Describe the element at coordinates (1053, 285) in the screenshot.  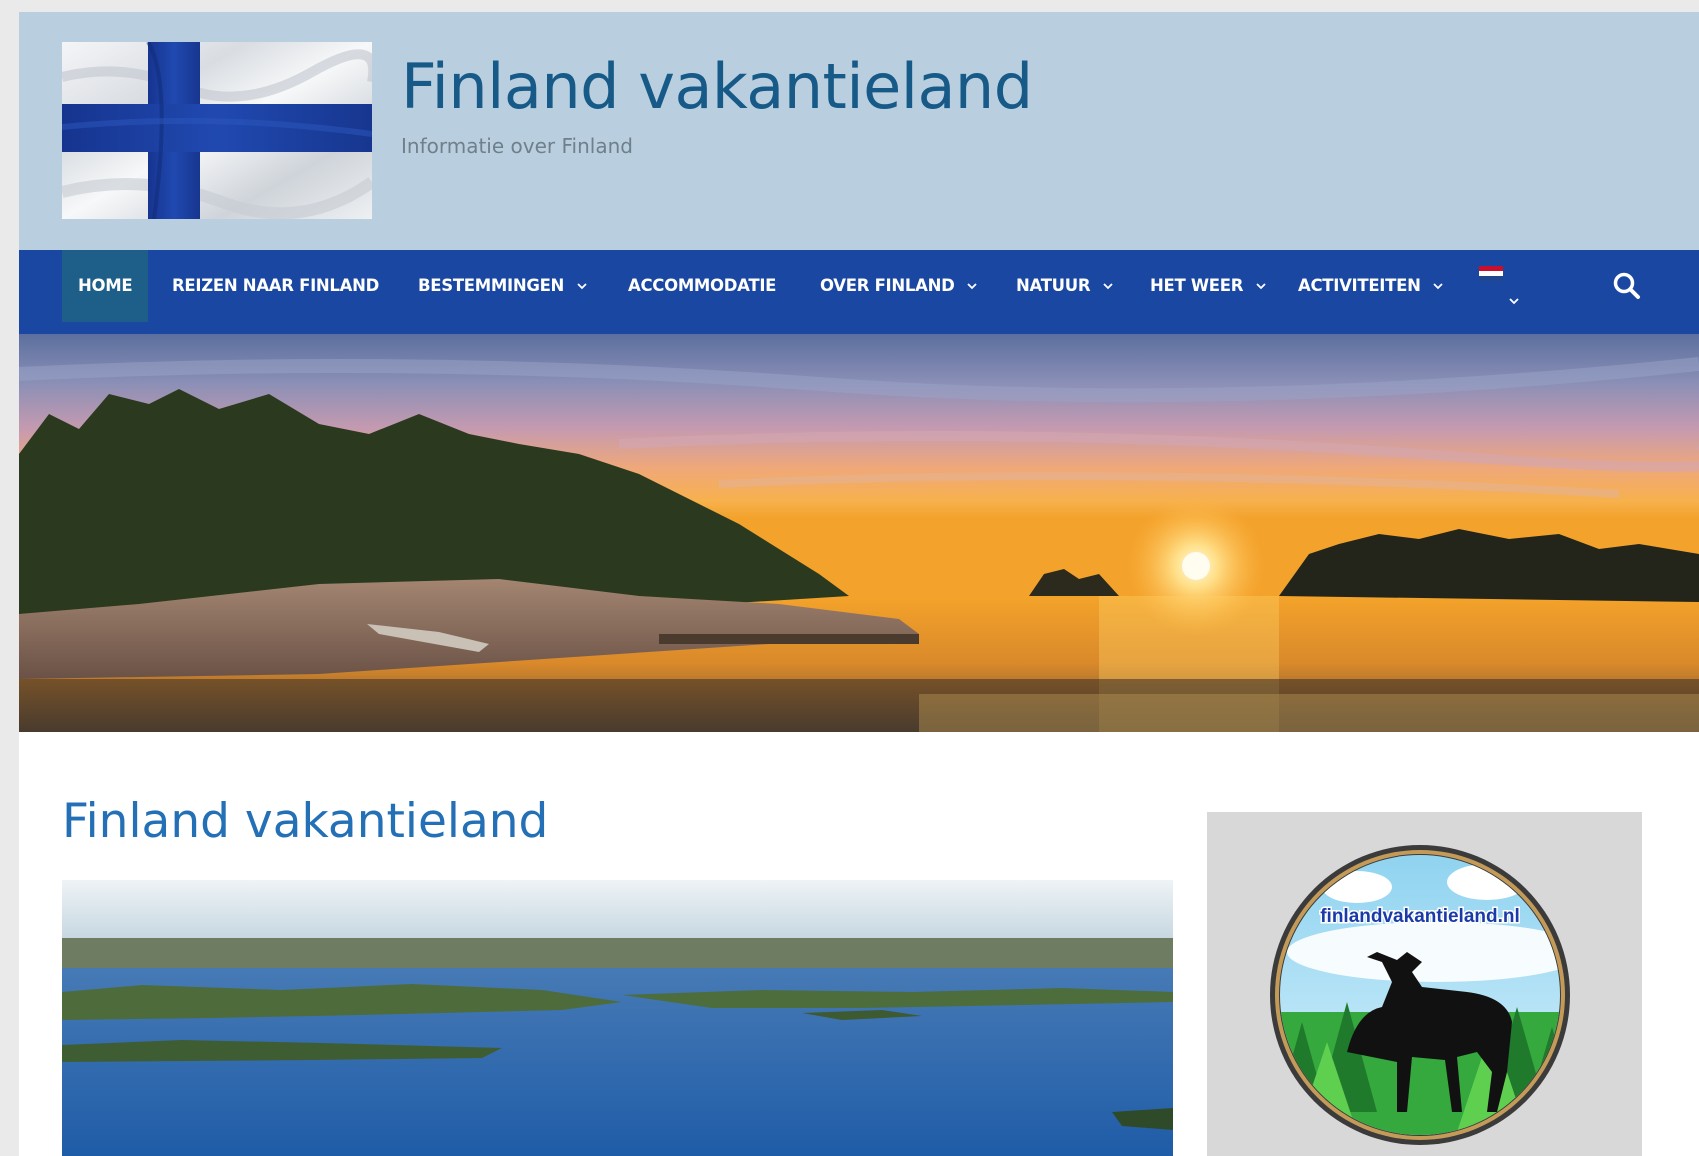
I see `nav-item-label: NATUUR` at that location.